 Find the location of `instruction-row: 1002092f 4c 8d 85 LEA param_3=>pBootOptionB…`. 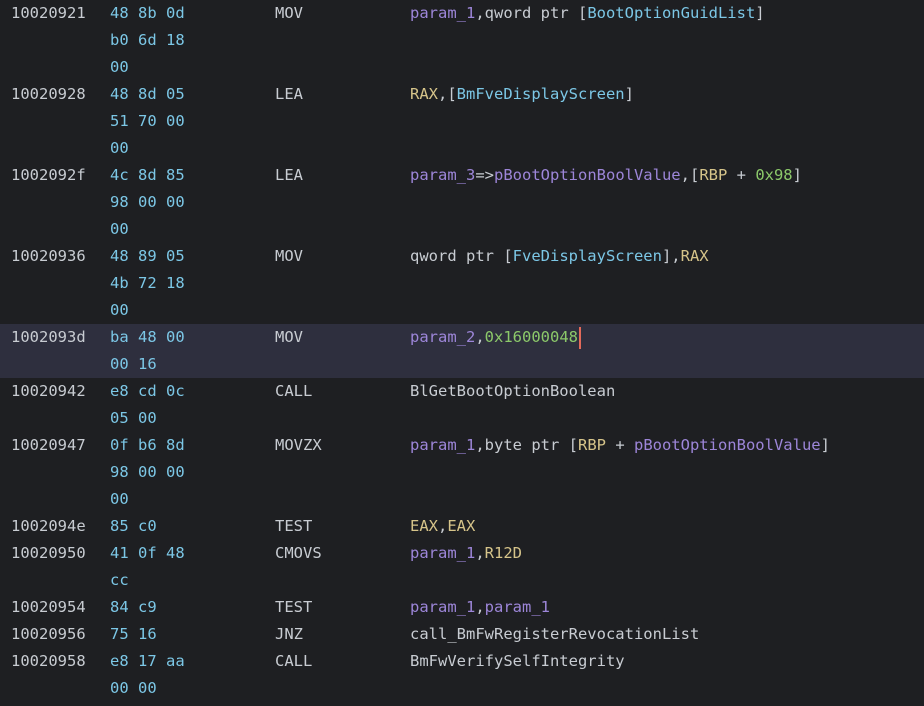

instruction-row: 1002092f 4c 8d 85 LEA param_3=>pBootOptionB… is located at coordinates (462, 202).